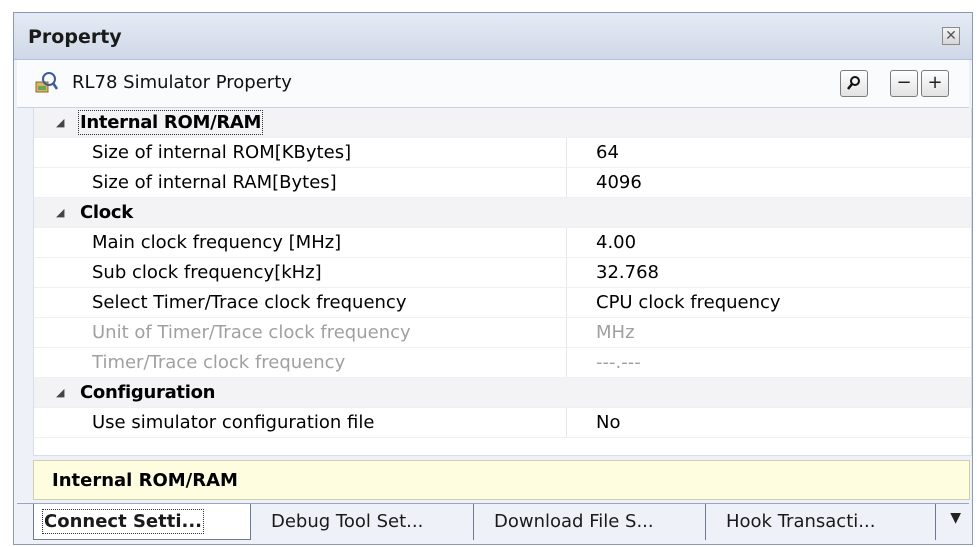 Image resolution: width=977 pixels, height=547 pixels. What do you see at coordinates (619, 182) in the screenshot?
I see `property-value: 4096` at bounding box center [619, 182].